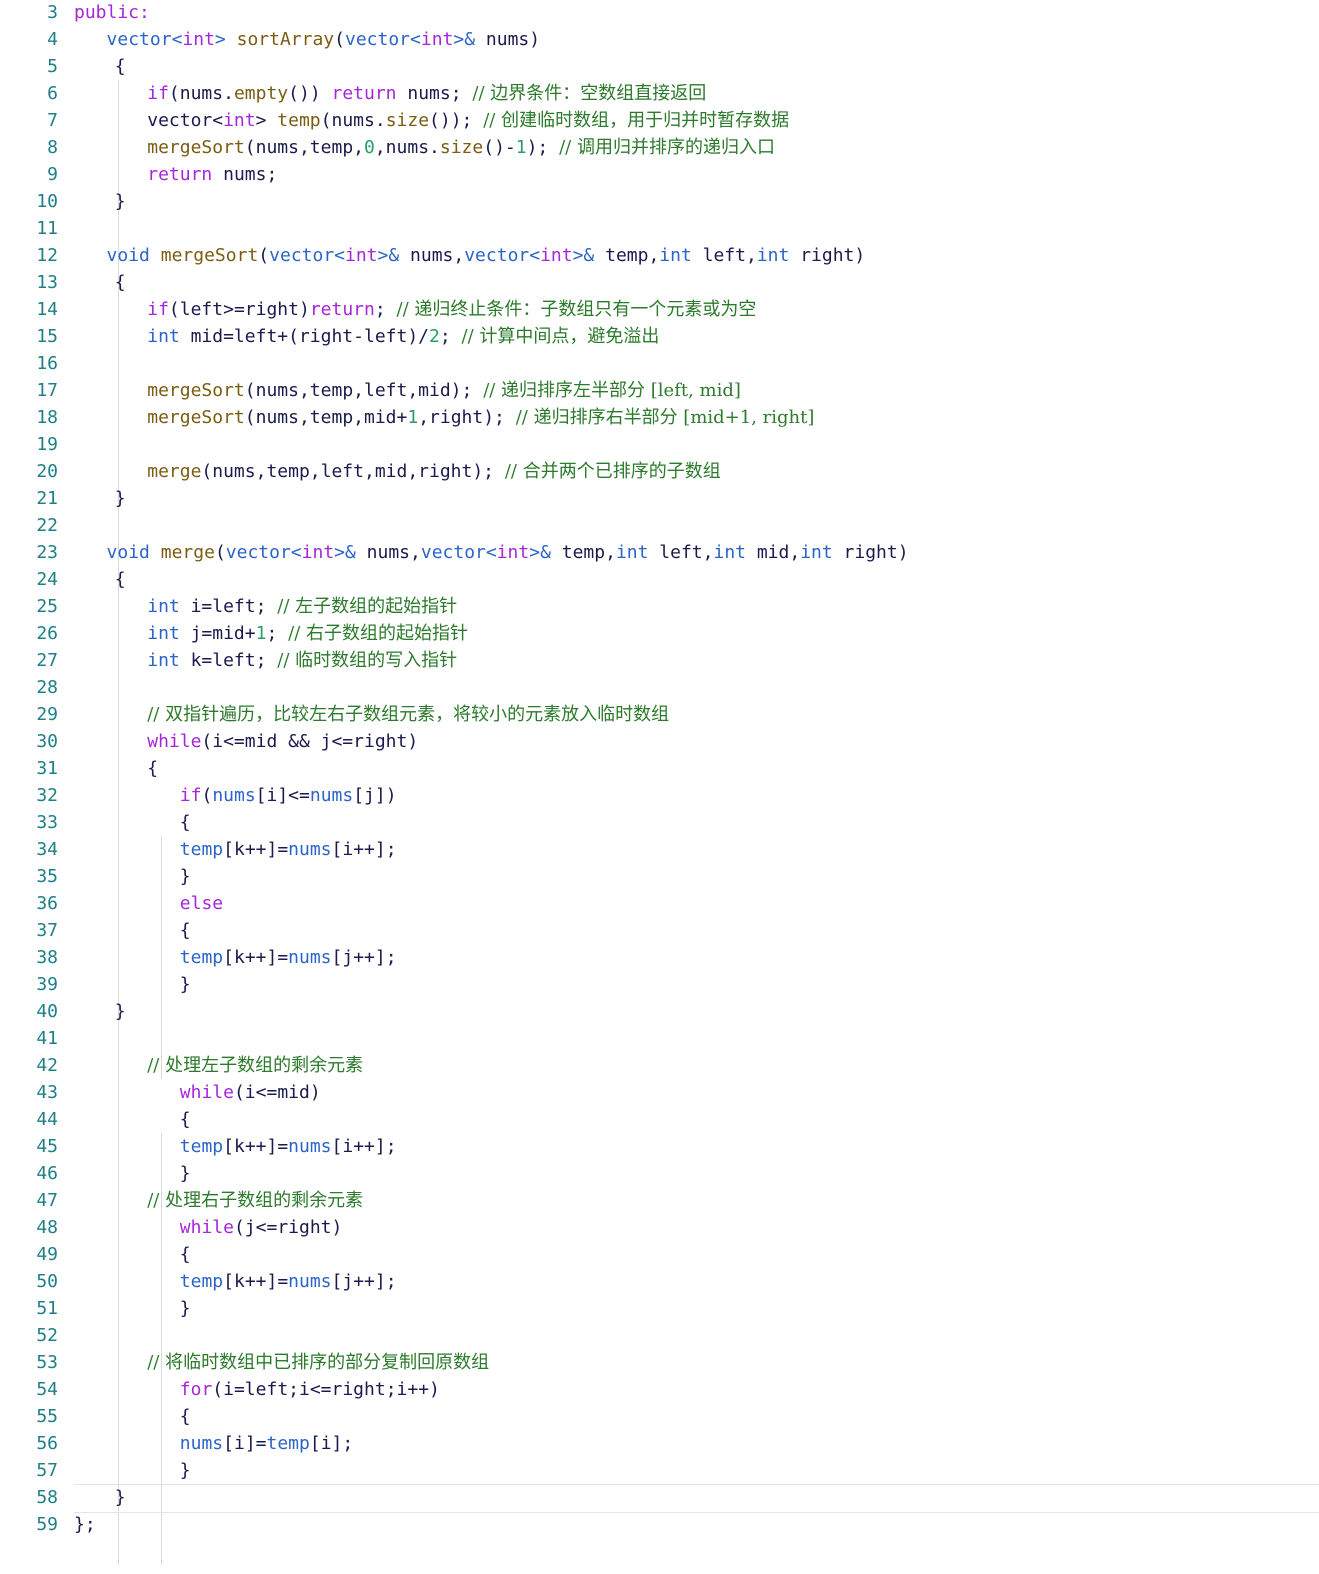 This screenshot has width=1319, height=1574. What do you see at coordinates (659, 687) in the screenshot?
I see `code-line: 28` at bounding box center [659, 687].